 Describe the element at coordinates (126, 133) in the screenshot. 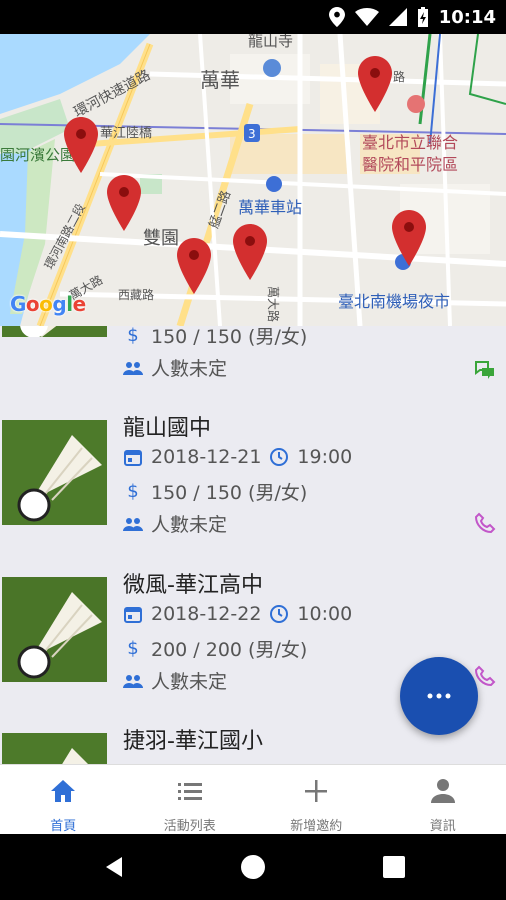

I see `map-label-huajiang-bridge: 華江陸橋` at that location.